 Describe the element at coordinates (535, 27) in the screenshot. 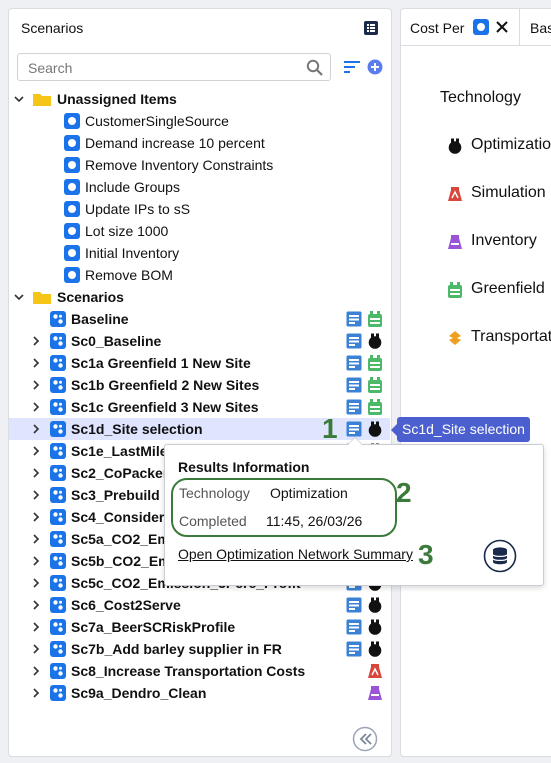

I see `tab-bas: Bas` at that location.